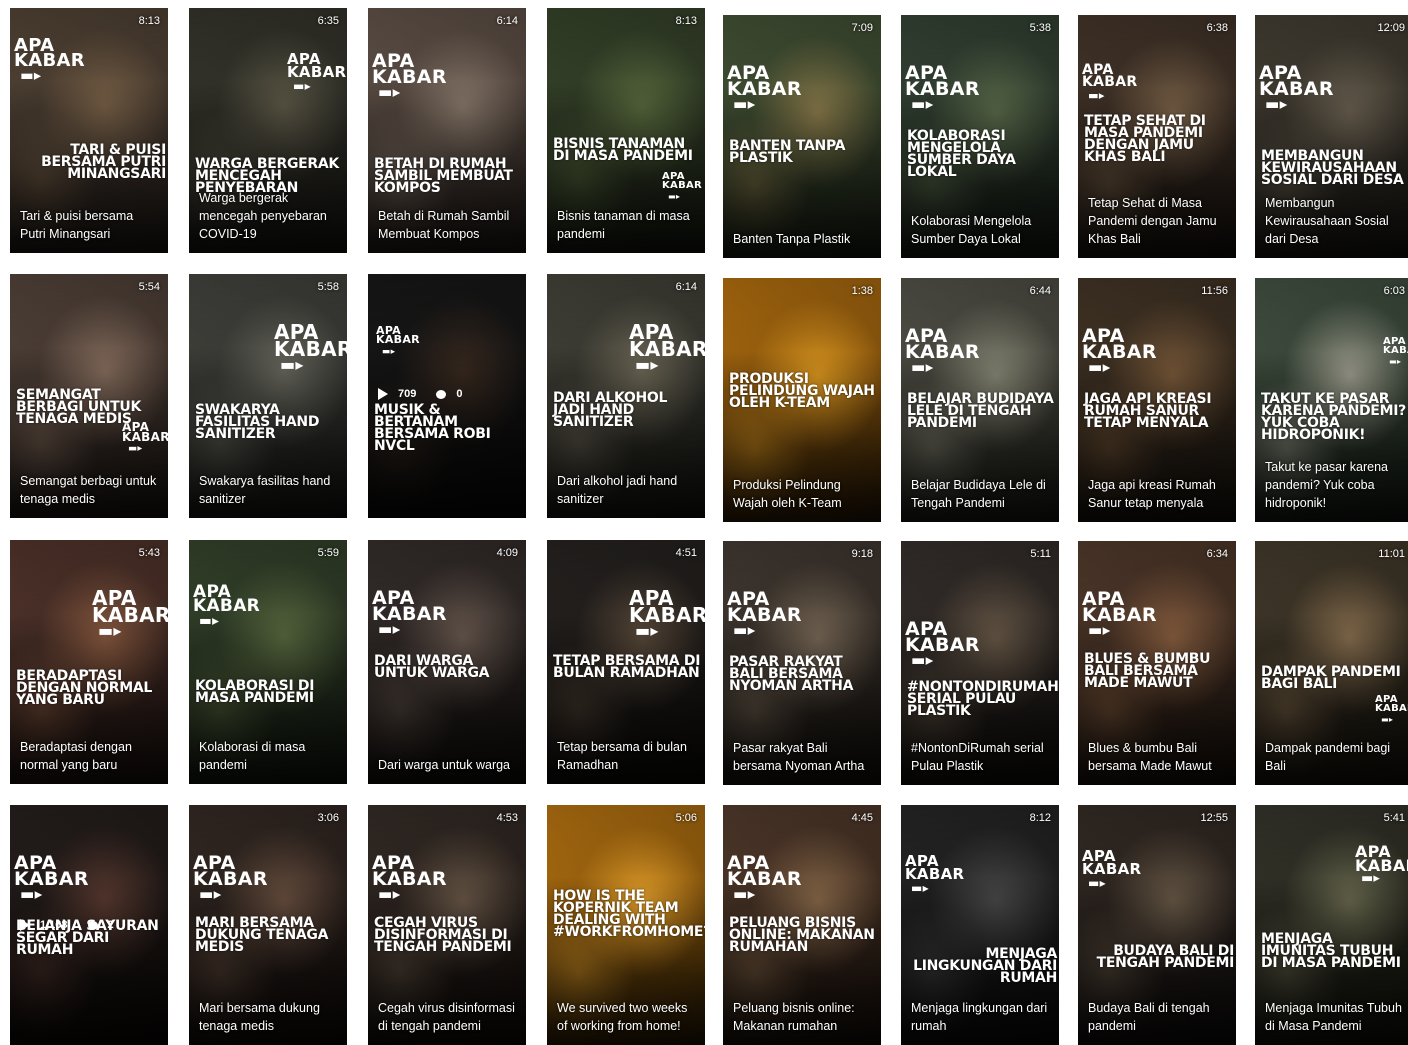 This screenshot has height=1045, width=1408. What do you see at coordinates (88, 490) in the screenshot?
I see `video-caption: Semangat berbagi untuk tenaga medis` at bounding box center [88, 490].